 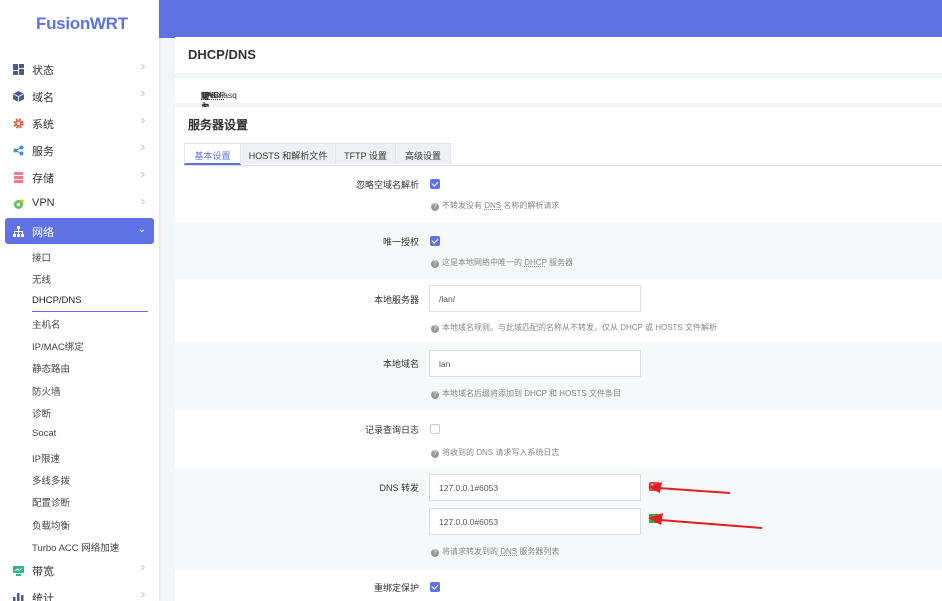 What do you see at coordinates (51, 370) in the screenshot?
I see `sidebar-subitem-label: 静态路由` at bounding box center [51, 370].